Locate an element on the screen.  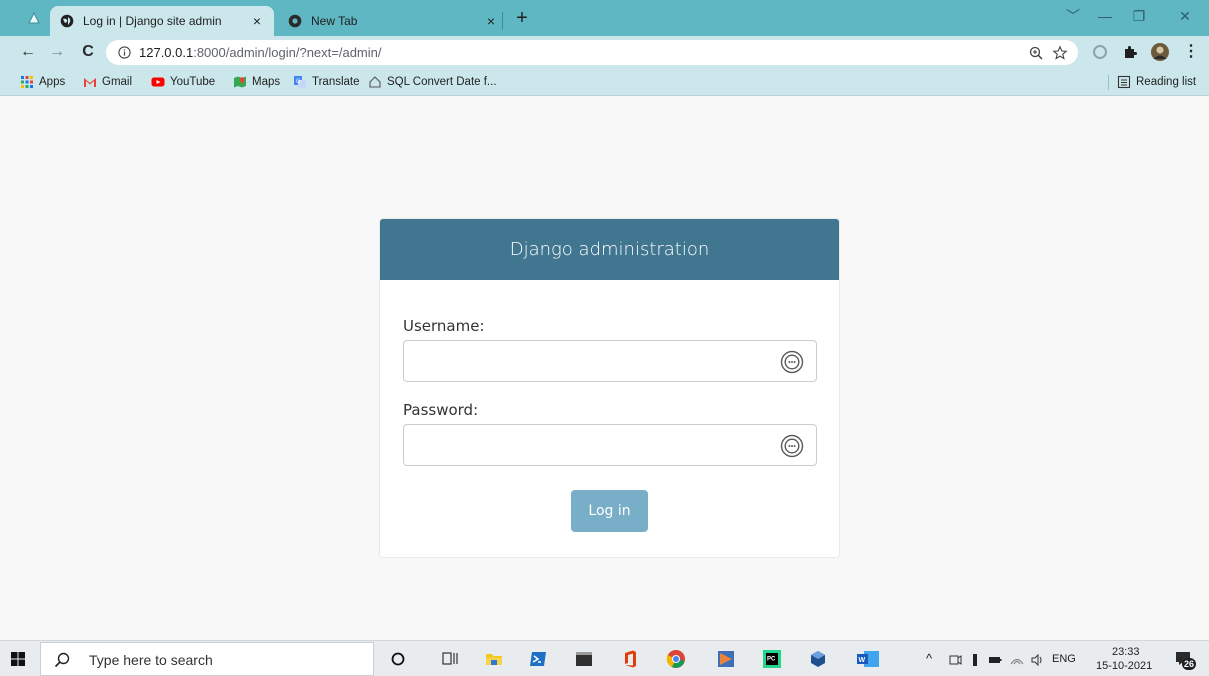
bookmark-label: YouTube is located at coordinates (193, 82).